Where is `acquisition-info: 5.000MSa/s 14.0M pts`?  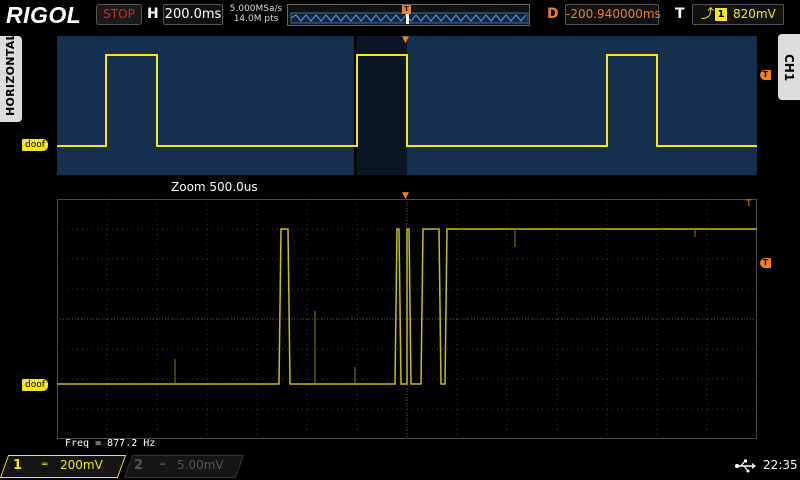
acquisition-info: 5.000MSa/s 14.0M pts is located at coordinates (256, 14).